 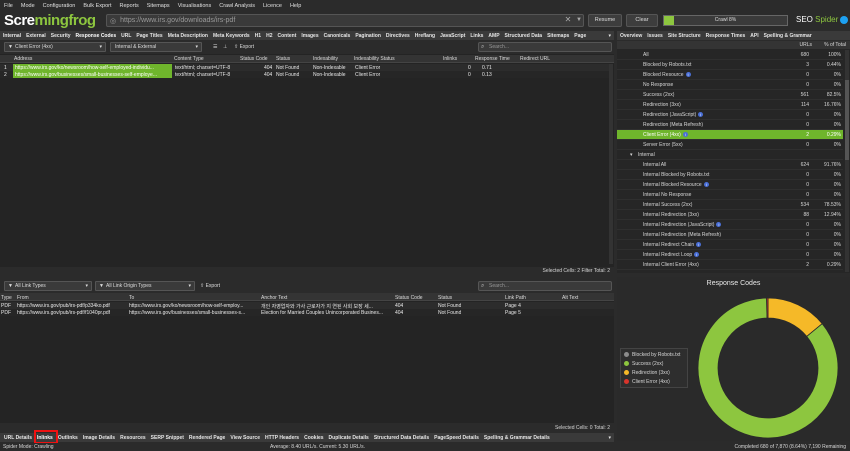 What do you see at coordinates (368, 36) in the screenshot?
I see `tab-pagination: Pagination` at bounding box center [368, 36].